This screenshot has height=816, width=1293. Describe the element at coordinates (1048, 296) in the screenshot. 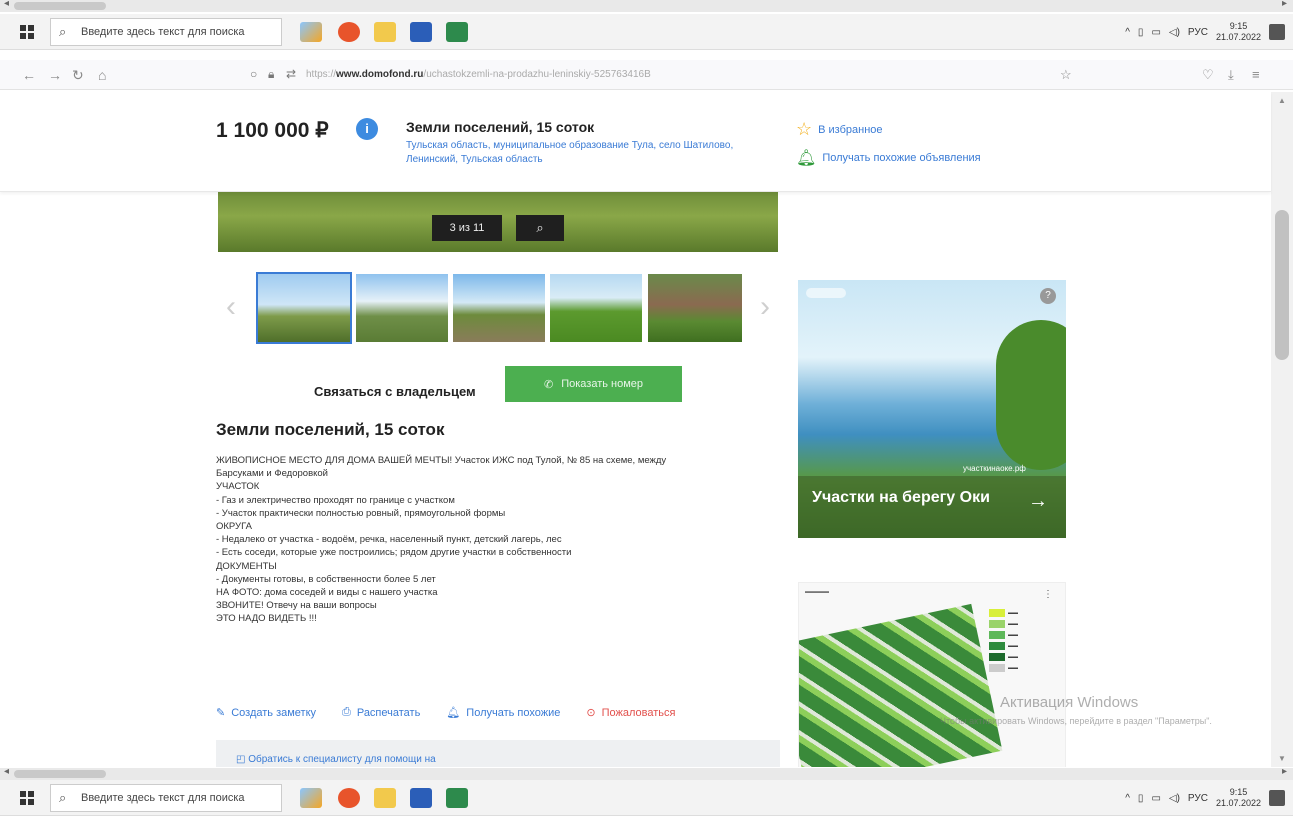

I see `ad-info-icon: ?` at that location.